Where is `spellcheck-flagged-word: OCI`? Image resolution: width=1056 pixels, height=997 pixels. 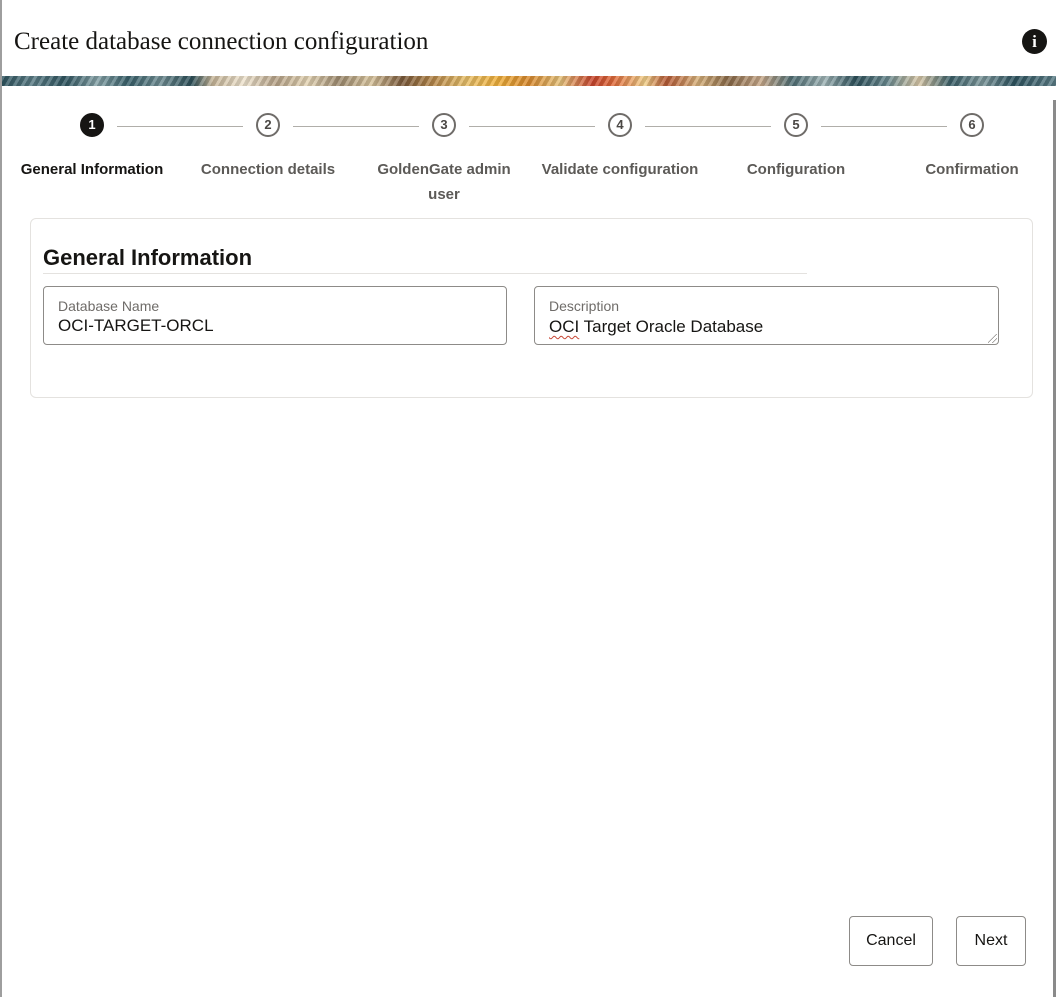 spellcheck-flagged-word: OCI is located at coordinates (564, 326).